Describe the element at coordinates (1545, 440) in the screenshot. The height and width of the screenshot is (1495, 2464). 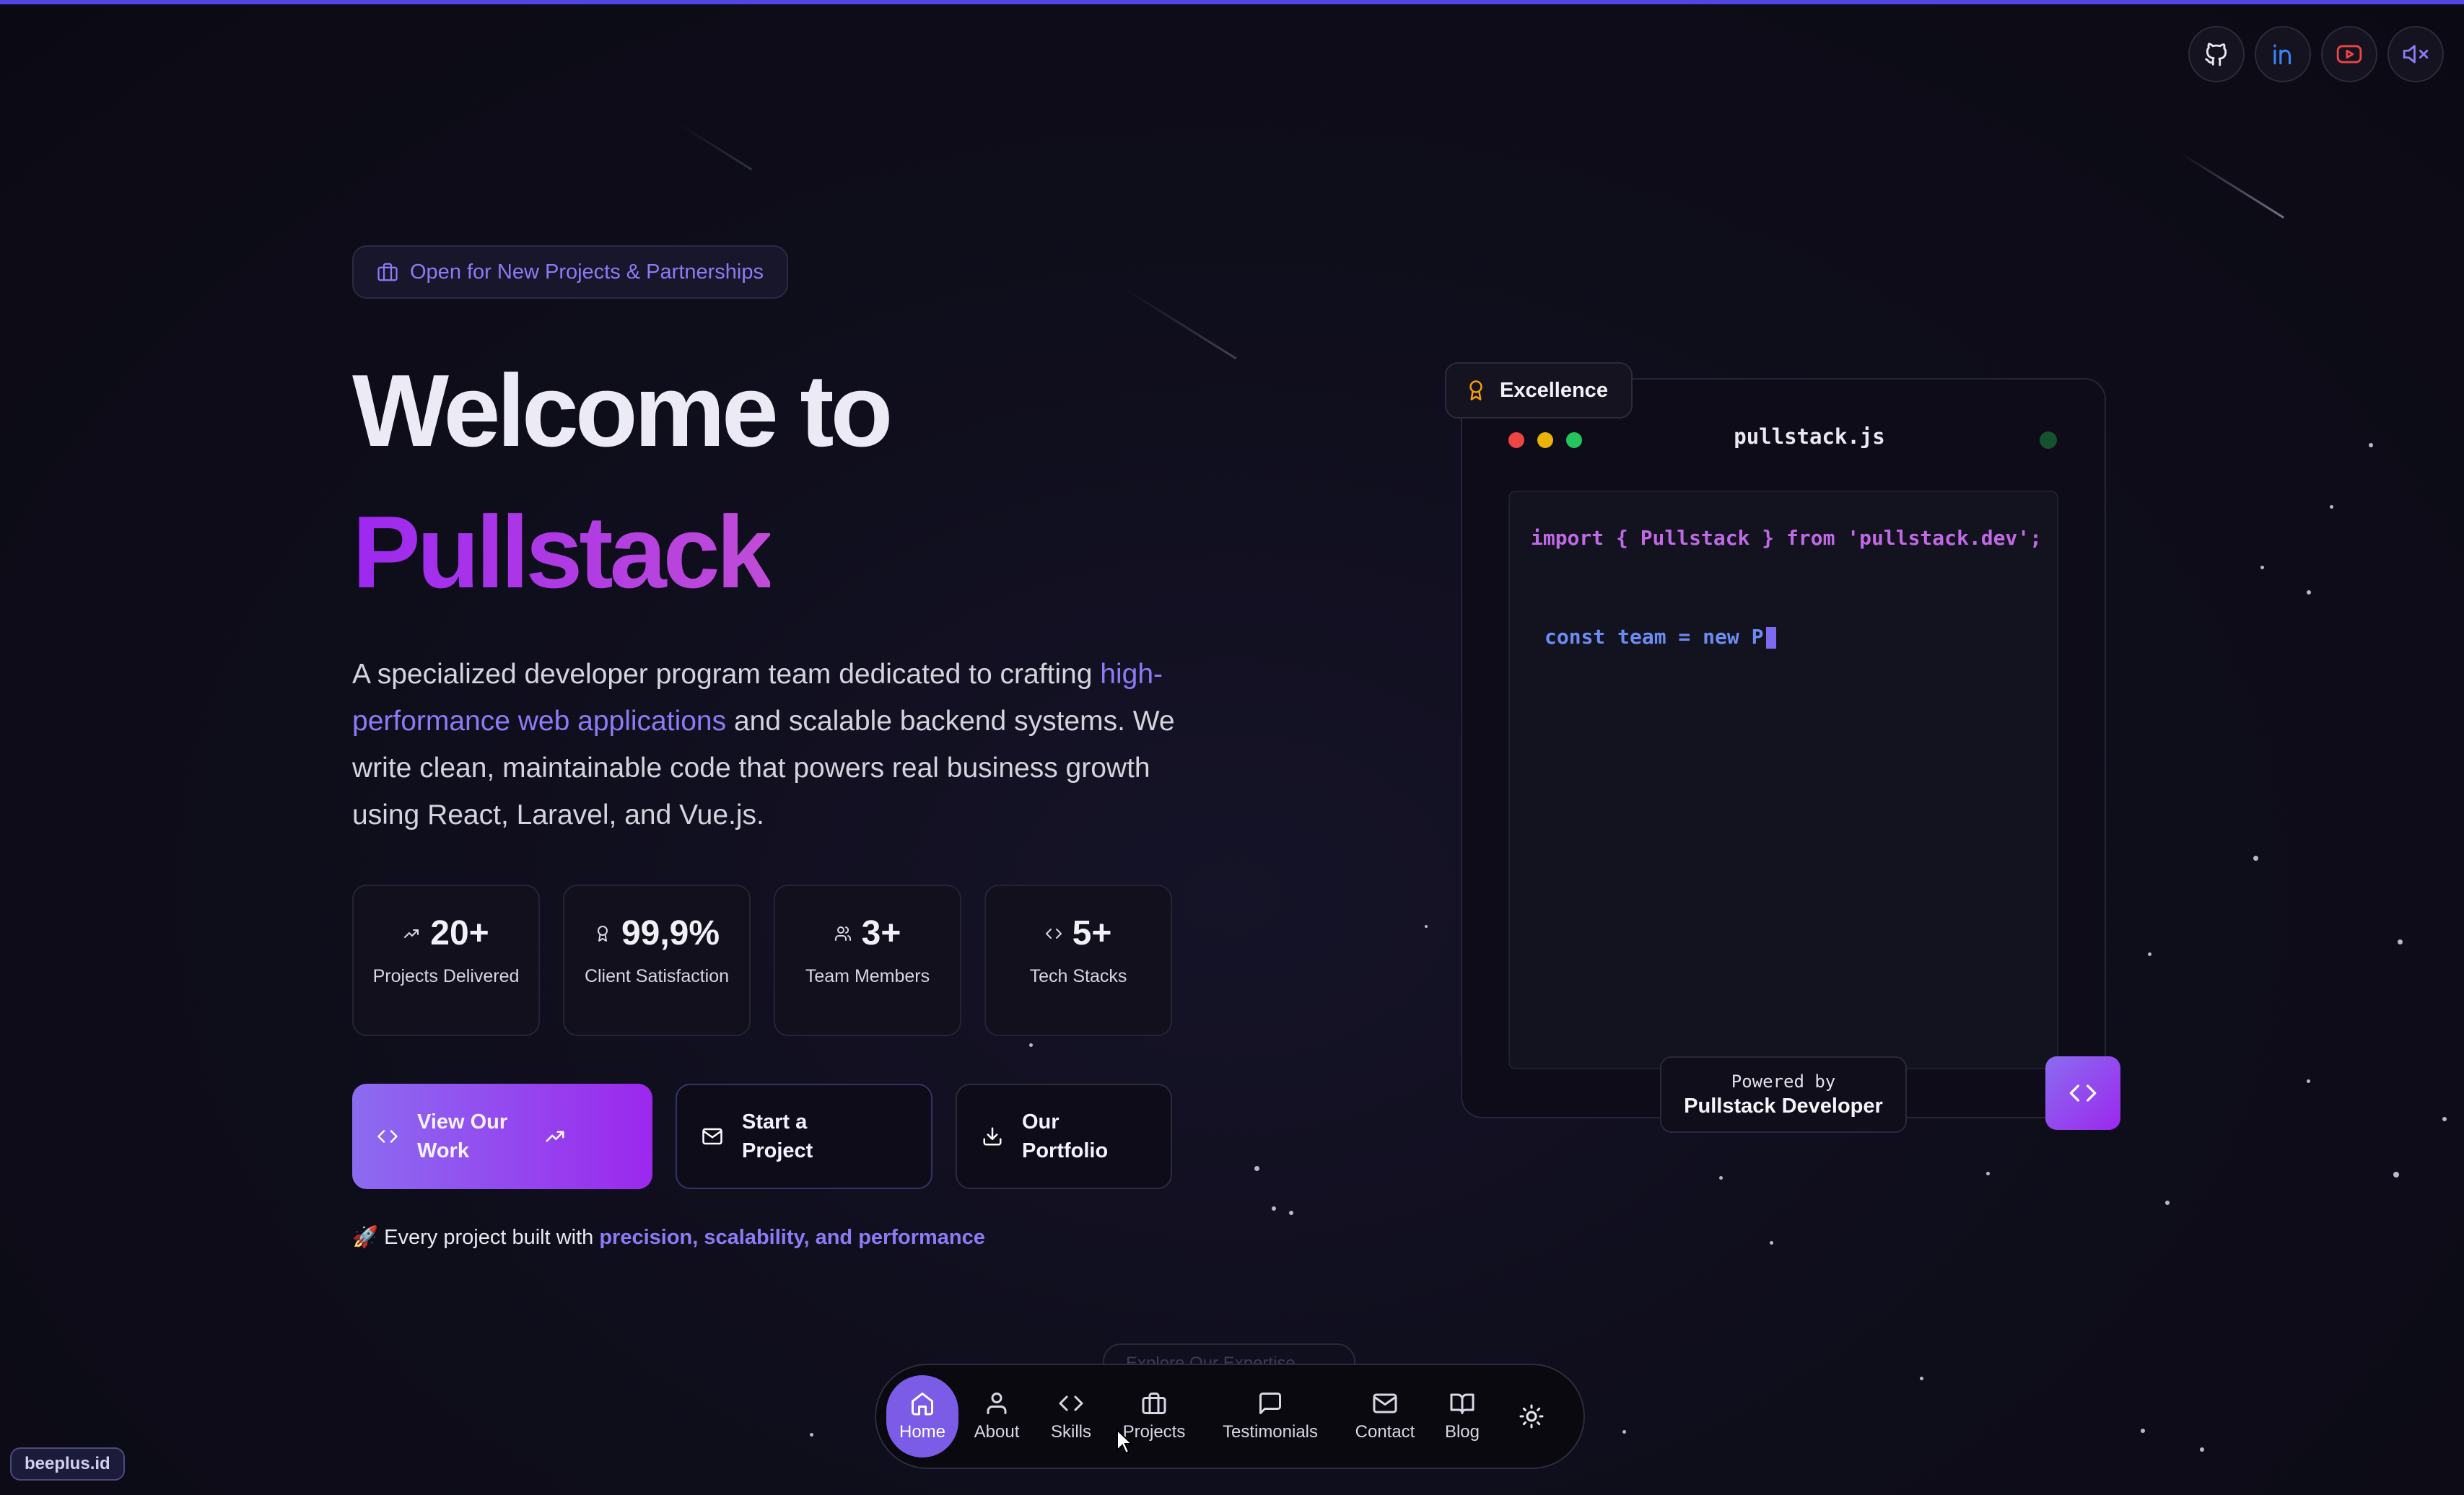
I see `window-minimize-dot` at that location.